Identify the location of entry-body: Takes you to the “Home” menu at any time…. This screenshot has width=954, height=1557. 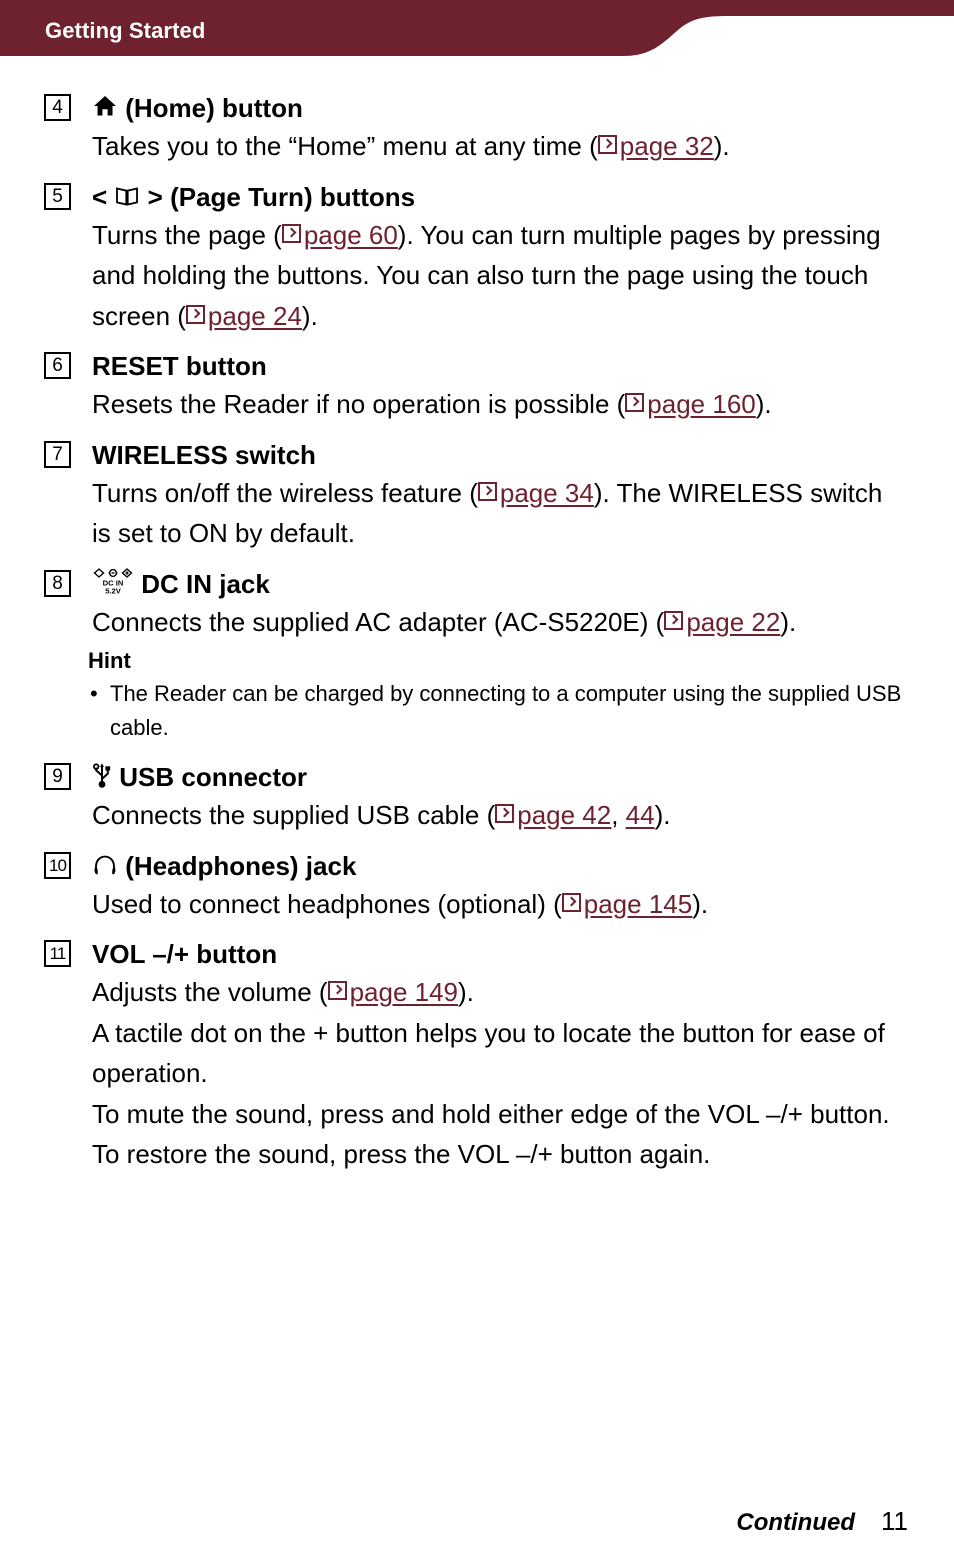
(499, 146).